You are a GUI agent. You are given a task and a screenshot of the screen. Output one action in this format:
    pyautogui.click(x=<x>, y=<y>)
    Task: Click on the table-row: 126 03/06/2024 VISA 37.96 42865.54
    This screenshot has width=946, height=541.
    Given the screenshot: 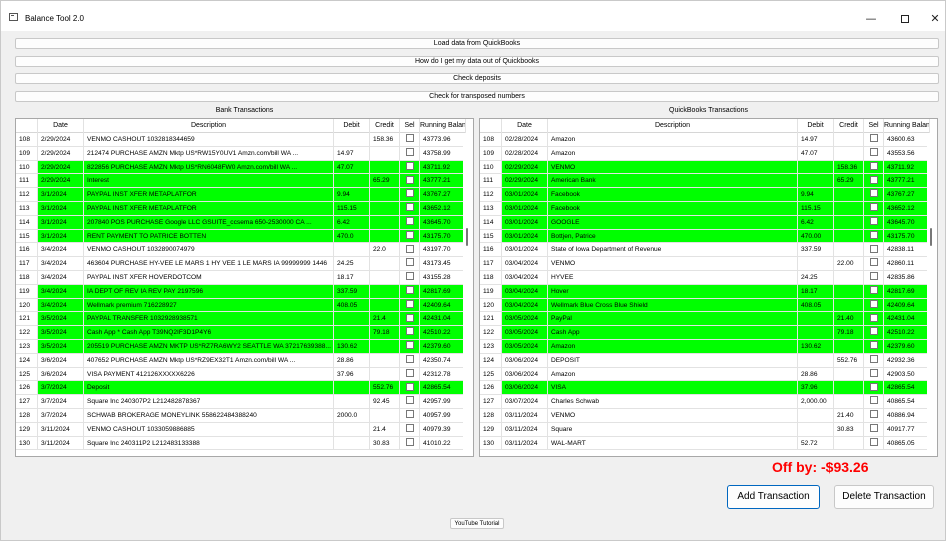 What is the action you would take?
    pyautogui.click(x=705, y=388)
    